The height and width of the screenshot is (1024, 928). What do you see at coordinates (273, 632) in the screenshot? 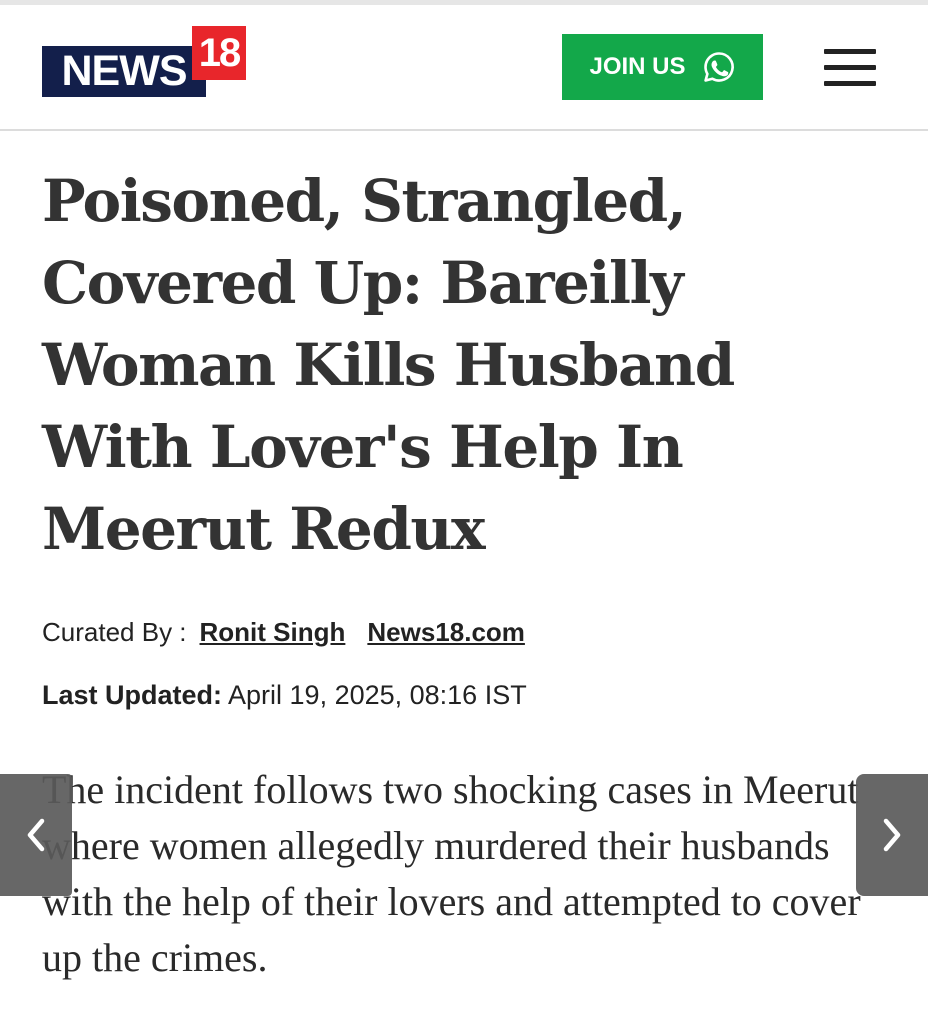
I see `author-link: Ronit Singh` at bounding box center [273, 632].